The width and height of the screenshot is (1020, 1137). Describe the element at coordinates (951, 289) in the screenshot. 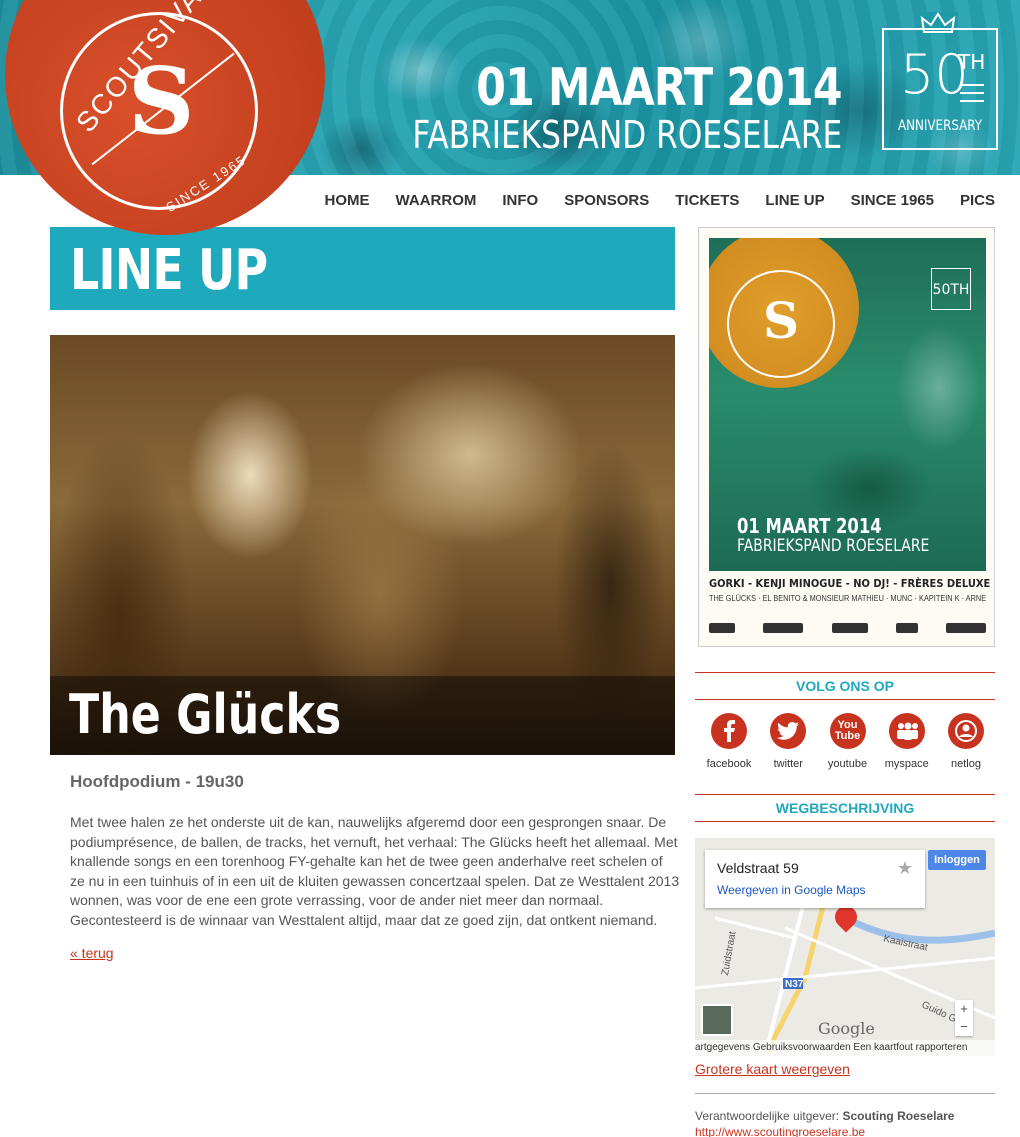

I see `poster-anniversary: 50TH` at that location.